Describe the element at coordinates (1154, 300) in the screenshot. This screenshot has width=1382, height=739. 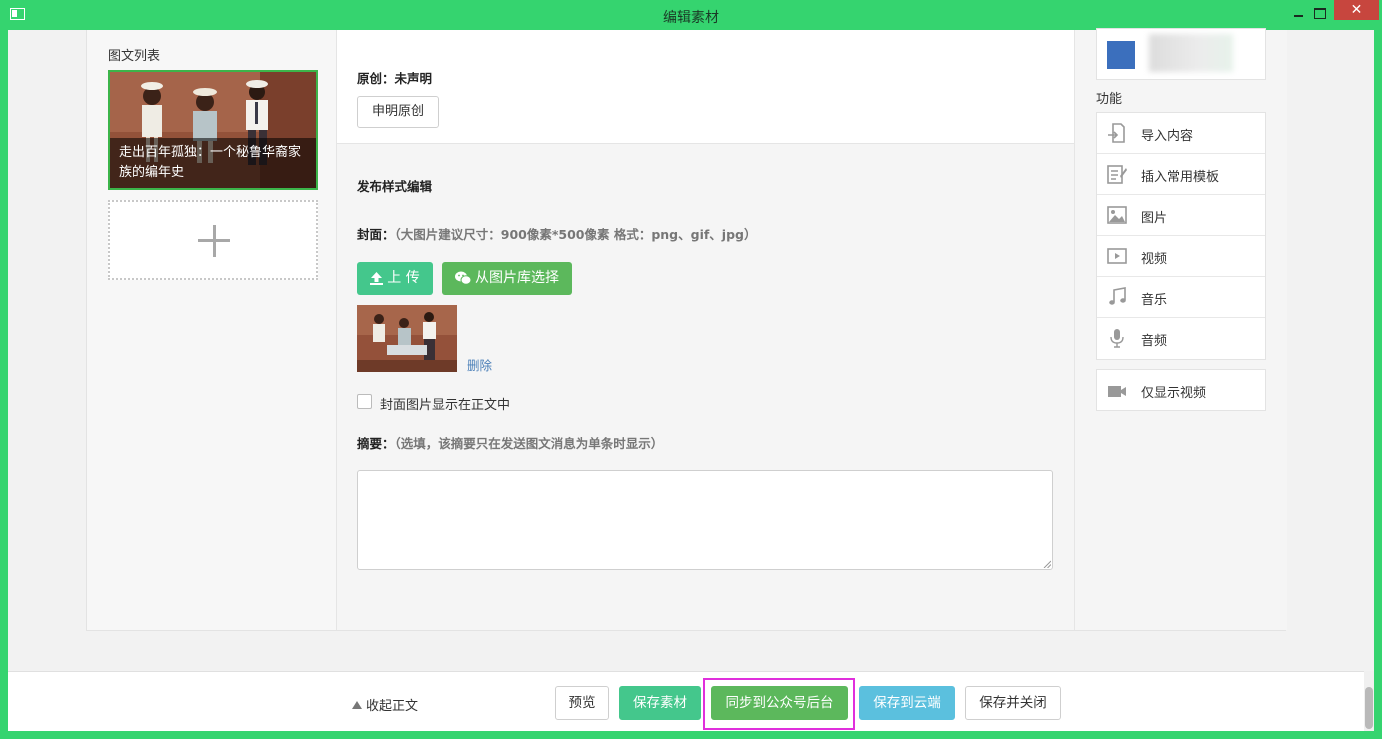
I see `function-item-label: 音乐` at that location.